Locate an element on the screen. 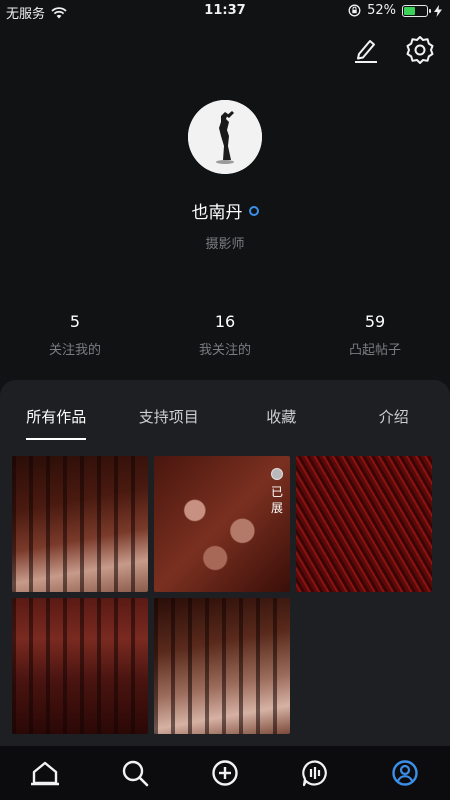  tab-supported-projects: 支持项目 is located at coordinates (169, 411).